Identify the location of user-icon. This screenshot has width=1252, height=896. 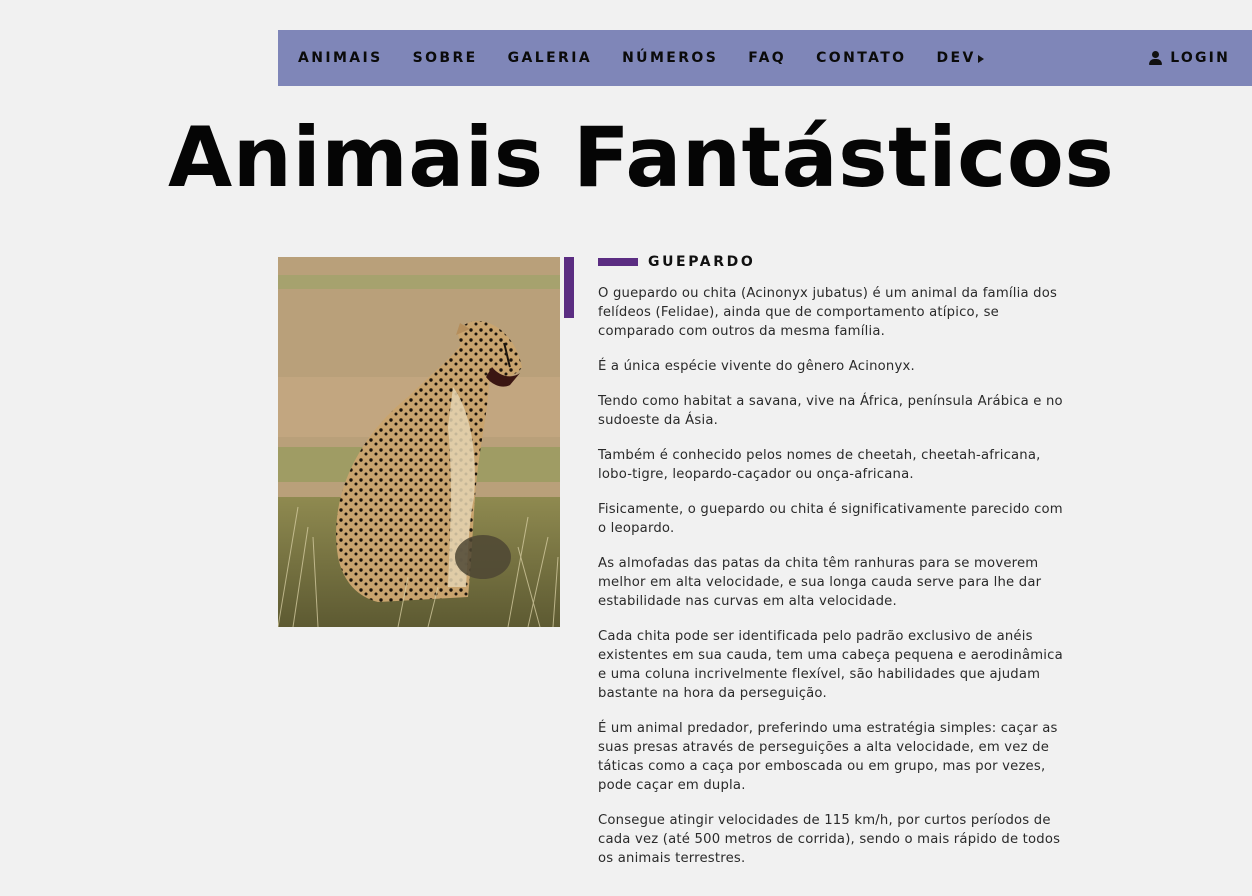
(1156, 58).